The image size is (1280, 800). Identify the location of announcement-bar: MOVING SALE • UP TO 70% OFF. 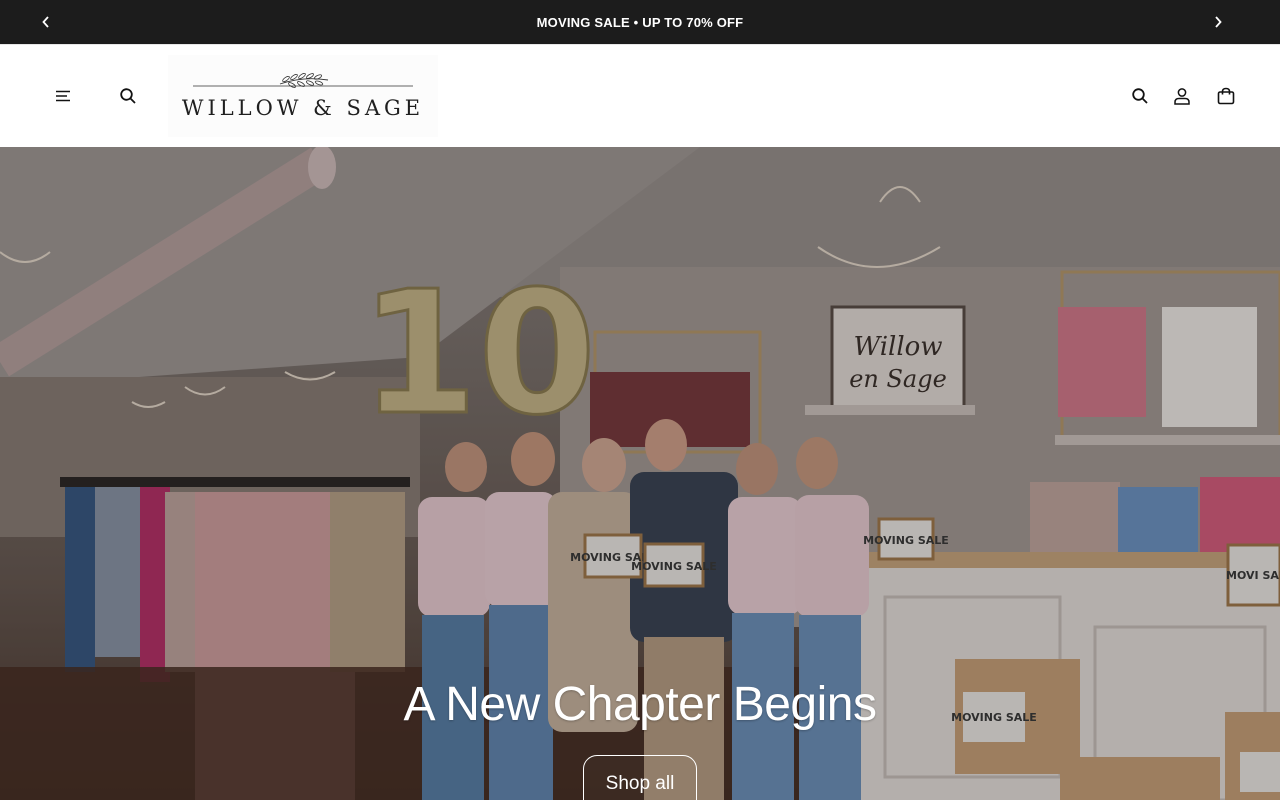
(640, 22).